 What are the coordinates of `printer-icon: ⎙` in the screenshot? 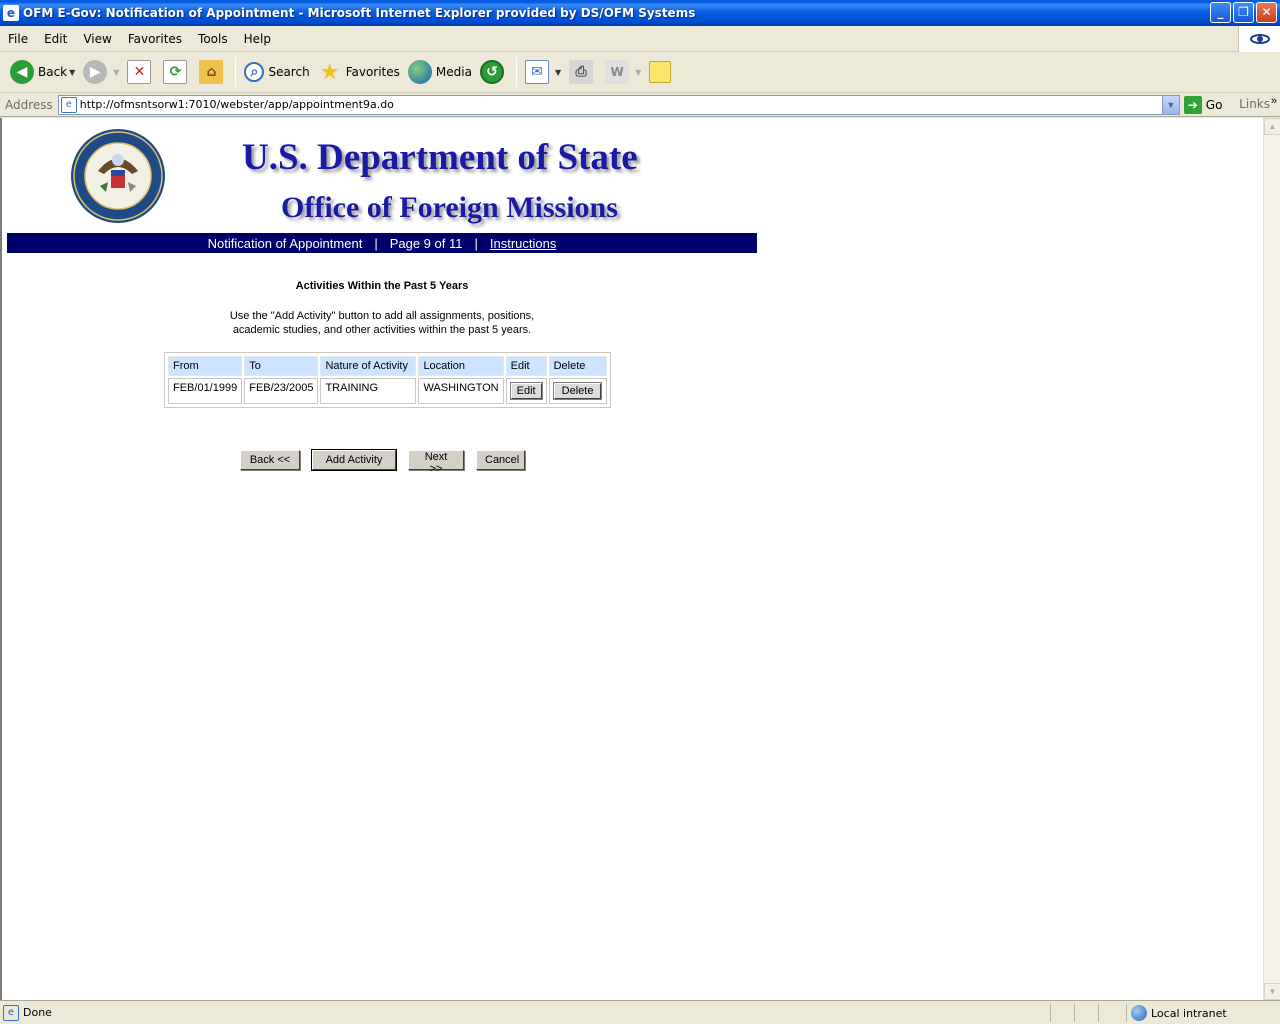 It's located at (581, 72).